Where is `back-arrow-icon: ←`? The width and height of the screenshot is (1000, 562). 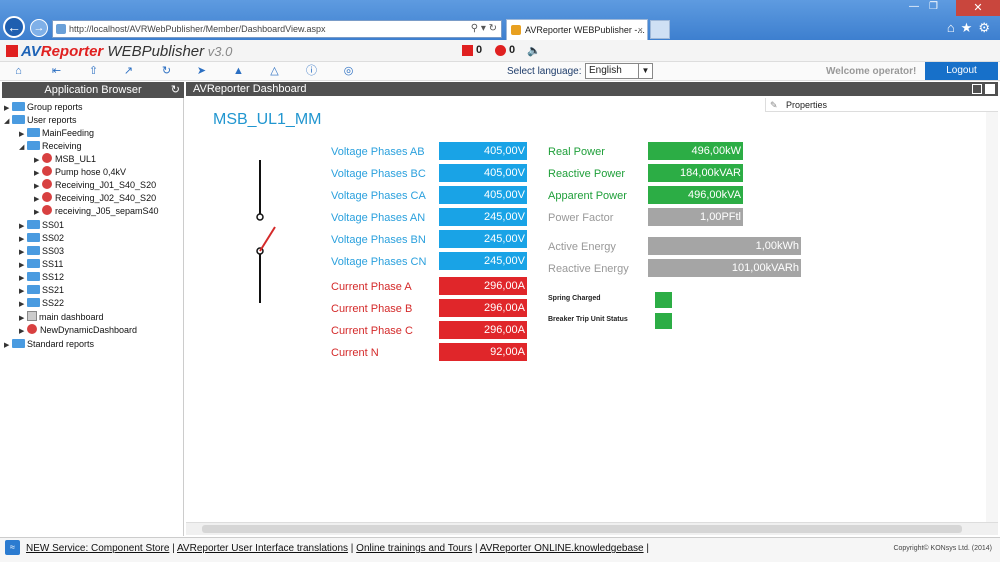 back-arrow-icon: ← is located at coordinates (14, 27).